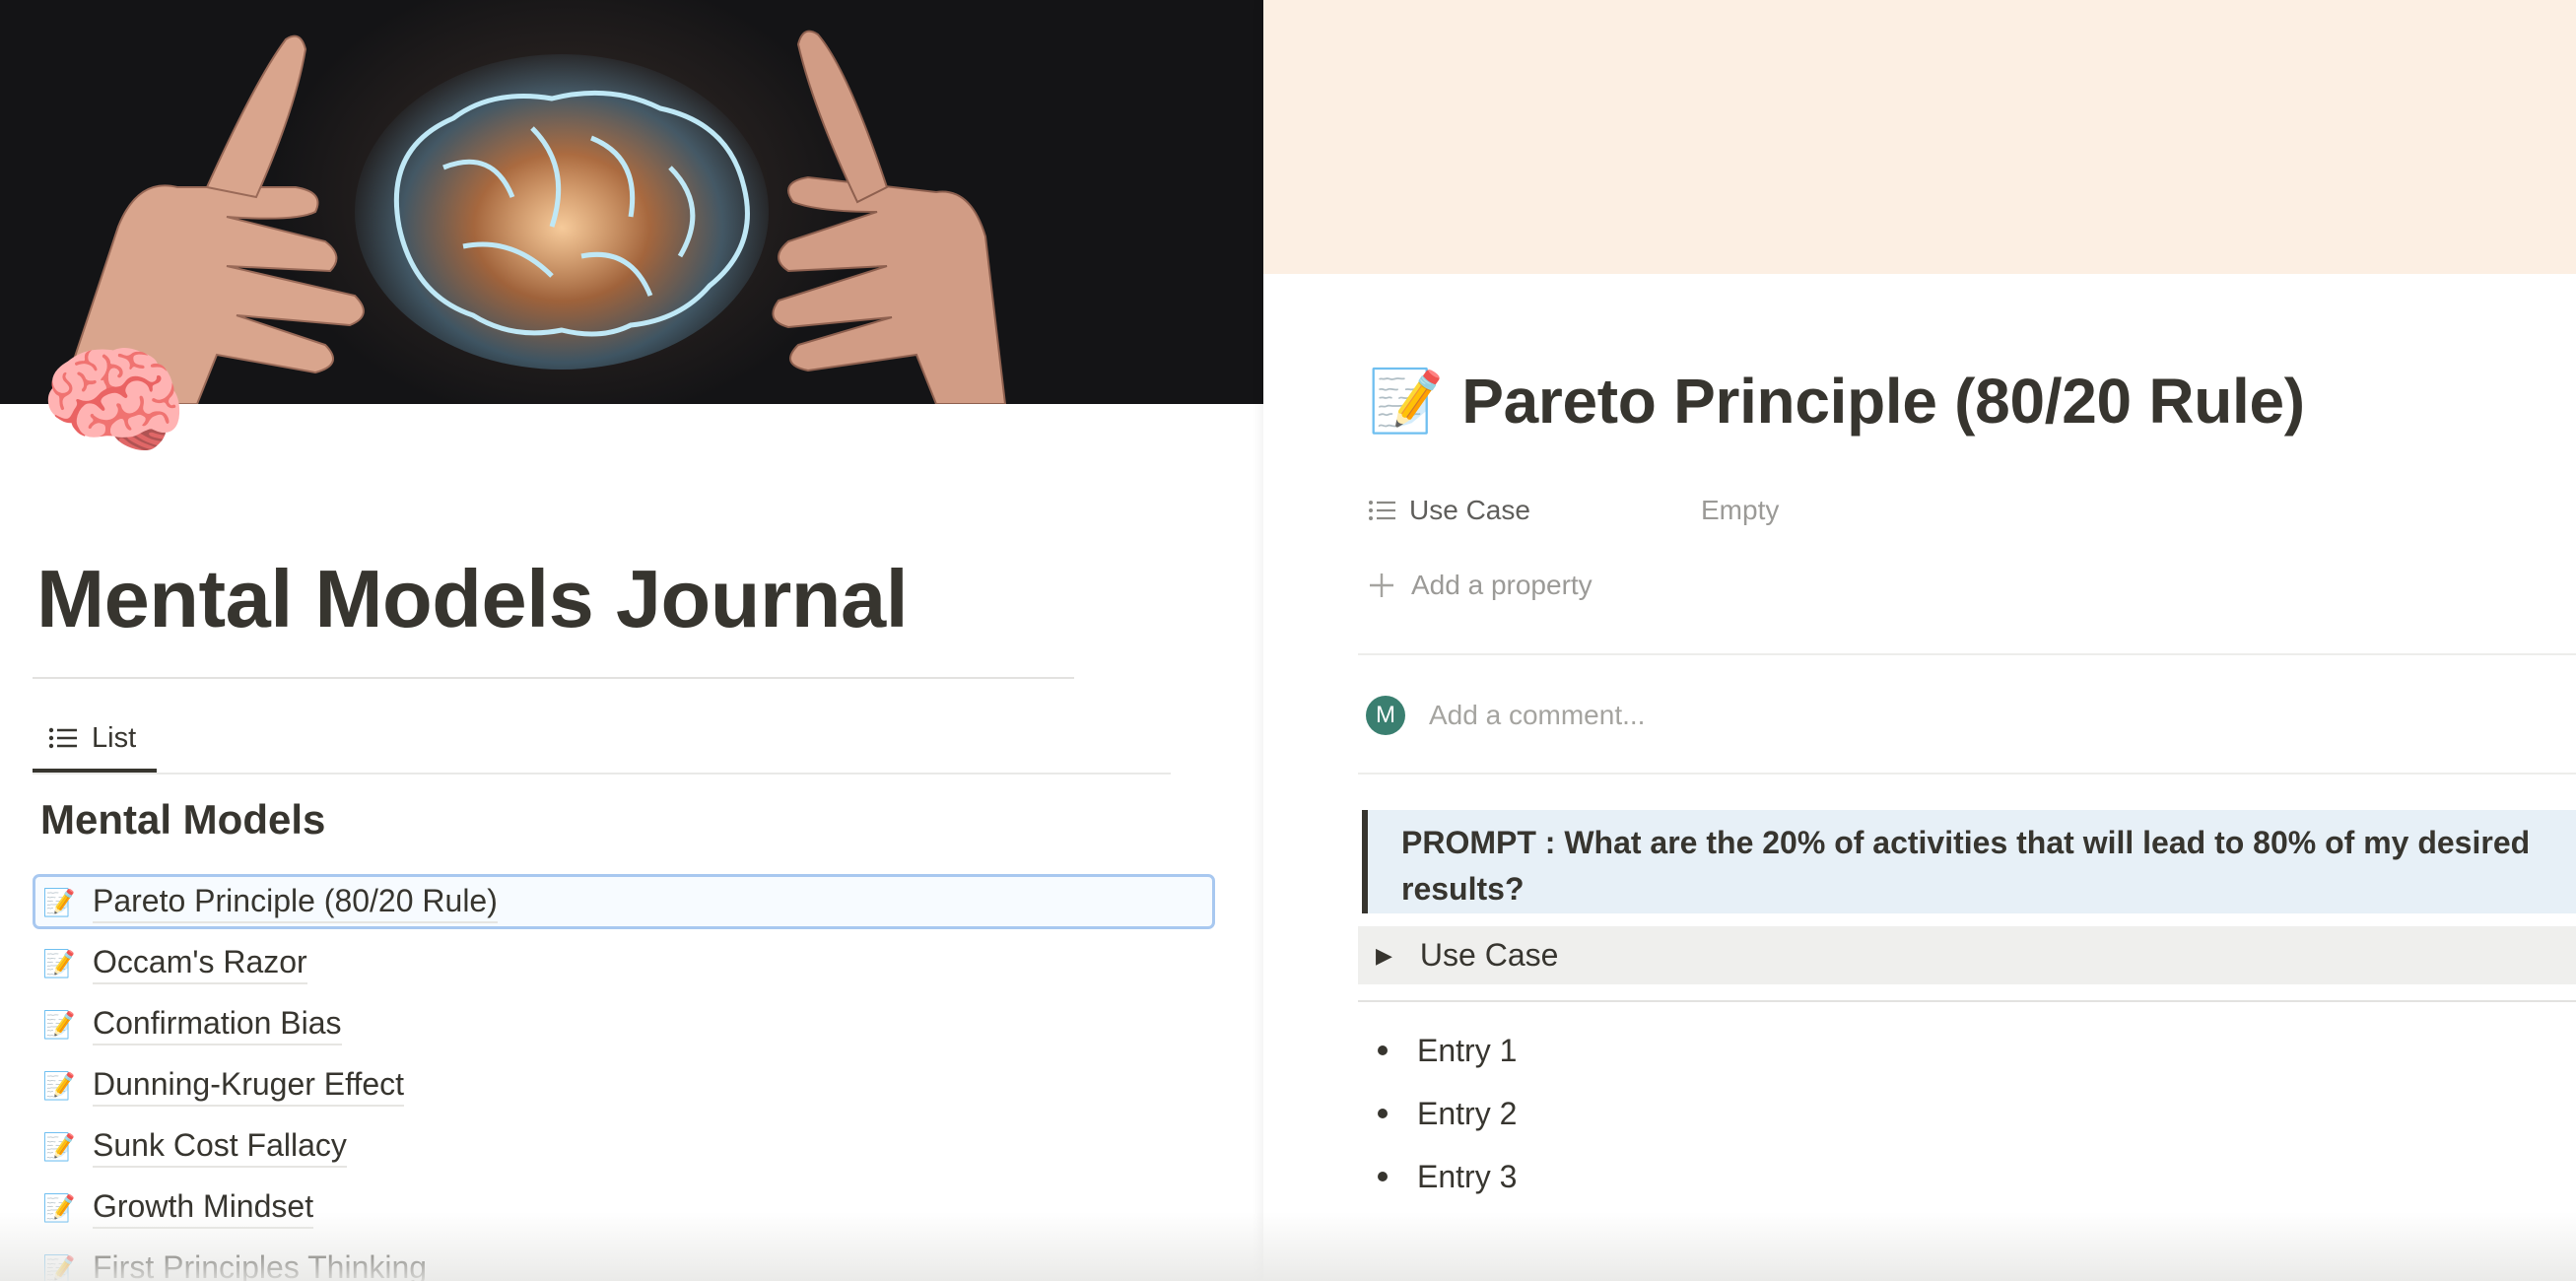  Describe the element at coordinates (1967, 955) in the screenshot. I see `toggle-use-case: ▶ Use Case` at that location.